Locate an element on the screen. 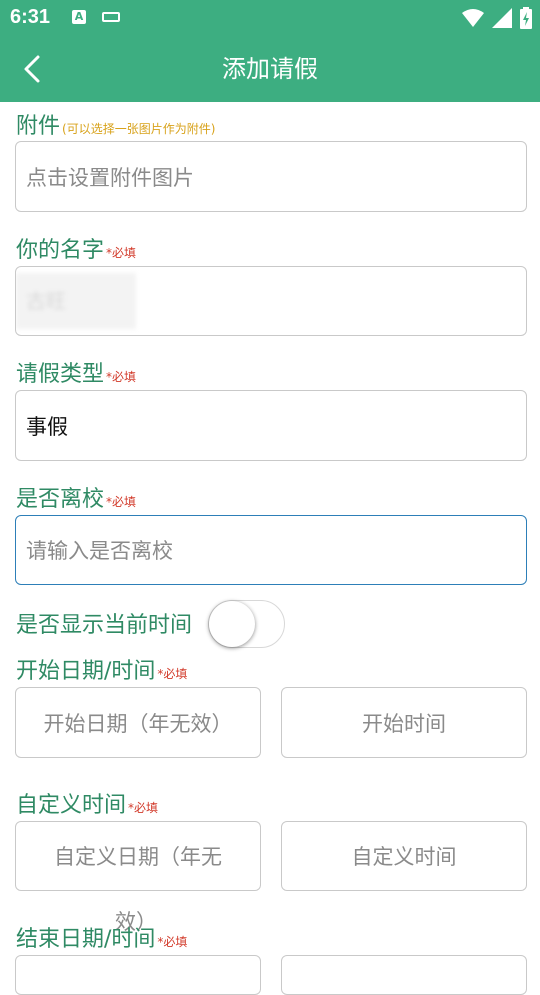 The image size is (540, 995). status-icons is located at coordinates (497, 18).